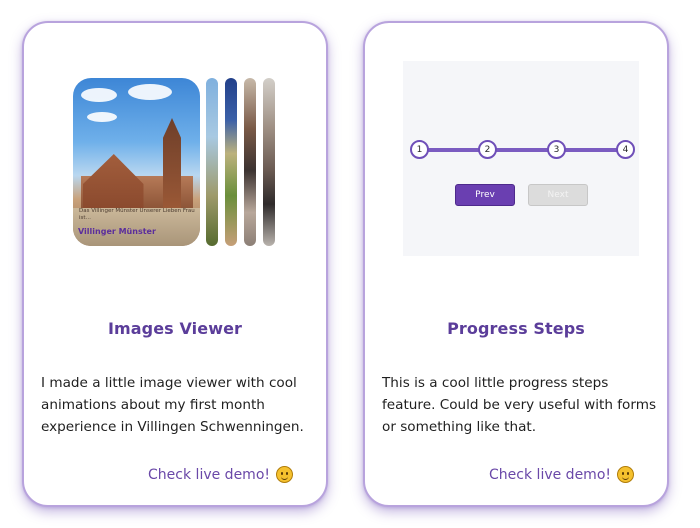 The height and width of the screenshot is (528, 700). Describe the element at coordinates (485, 195) in the screenshot. I see `prev-button: Prev` at that location.